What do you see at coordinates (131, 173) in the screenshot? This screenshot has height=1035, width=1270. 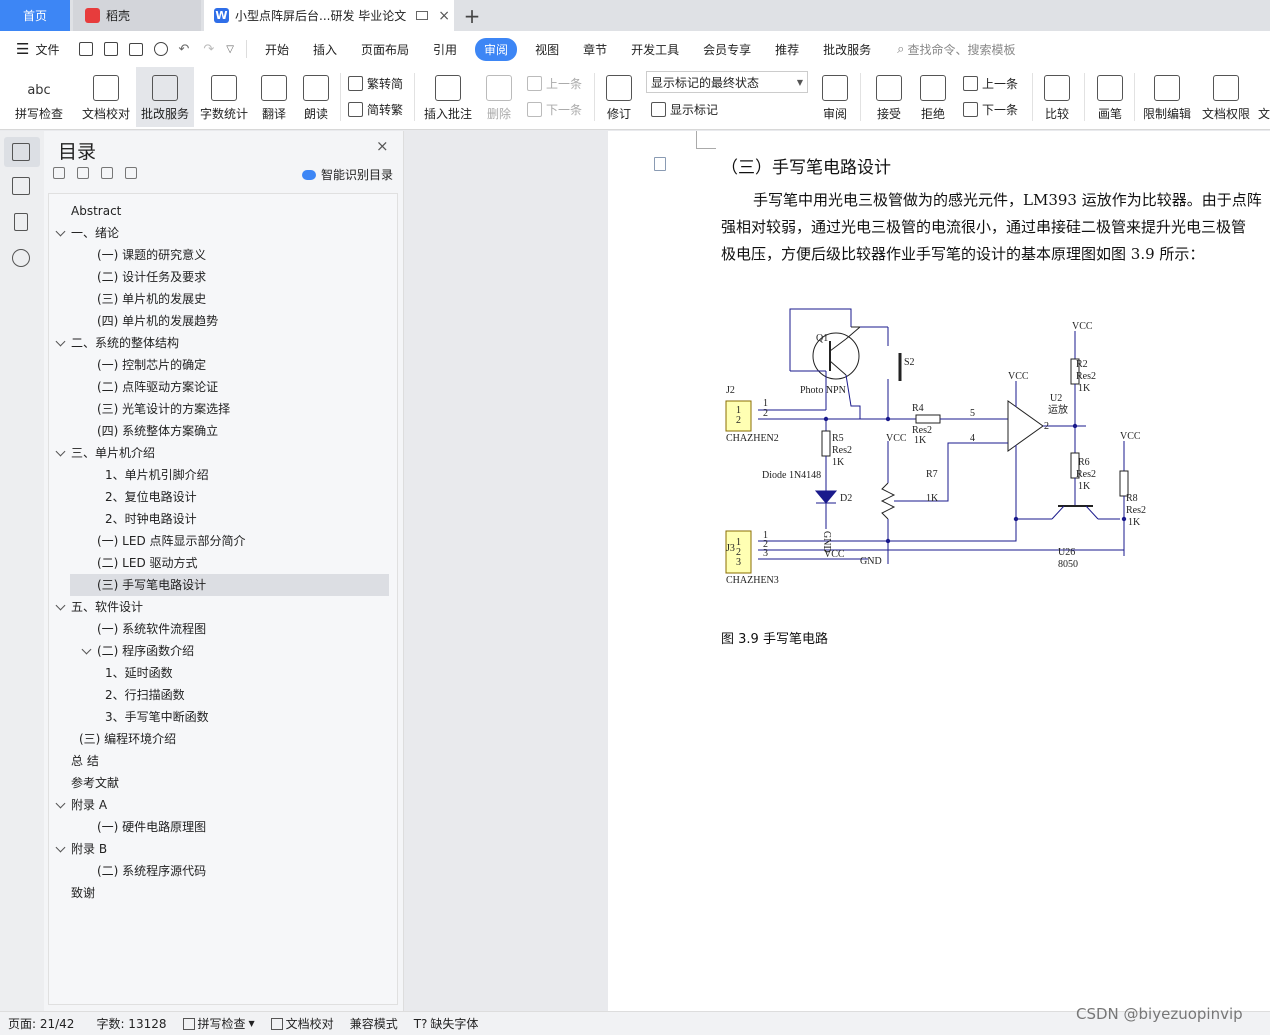 I see `remove-level-icon` at bounding box center [131, 173].